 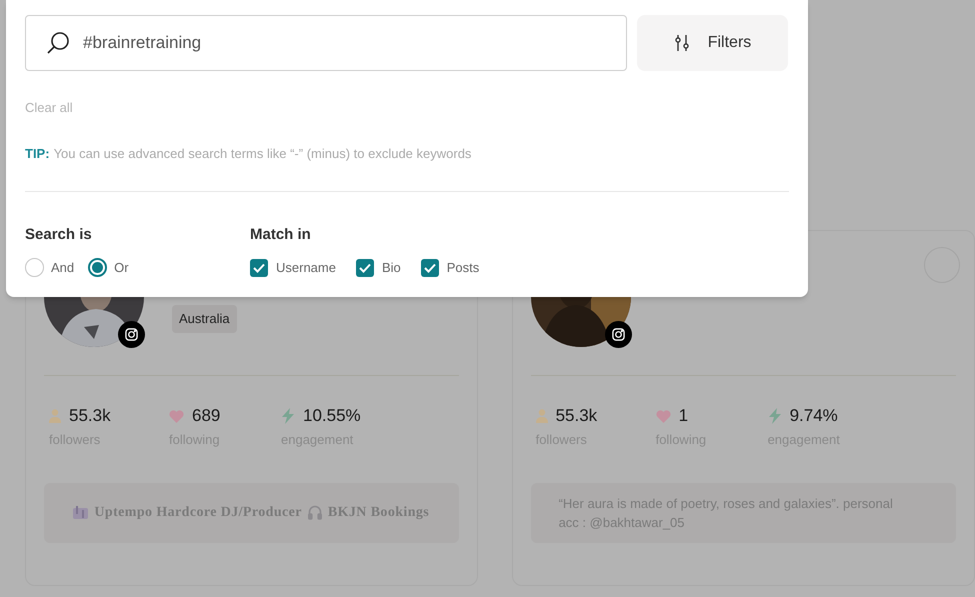 What do you see at coordinates (293, 268) in the screenshot?
I see `checkbox-option: Username` at bounding box center [293, 268].